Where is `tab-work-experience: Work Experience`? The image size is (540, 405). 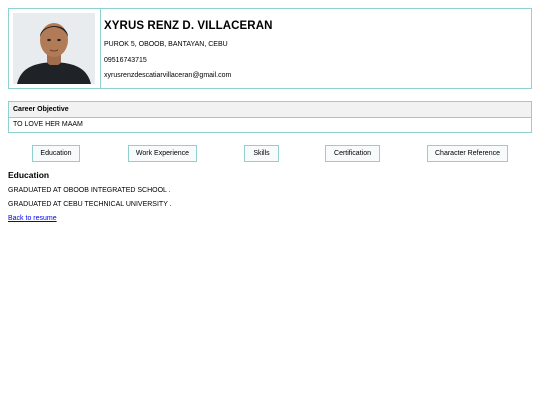 tab-work-experience: Work Experience is located at coordinates (162, 153).